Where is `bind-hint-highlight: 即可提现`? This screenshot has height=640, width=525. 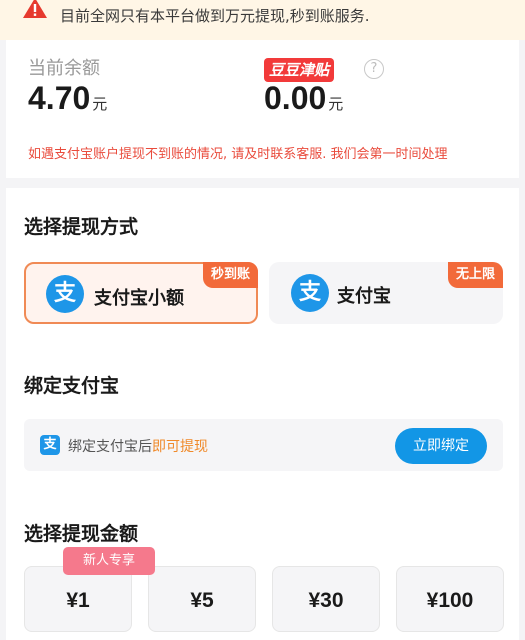
bind-hint-highlight: 即可提现 is located at coordinates (180, 447).